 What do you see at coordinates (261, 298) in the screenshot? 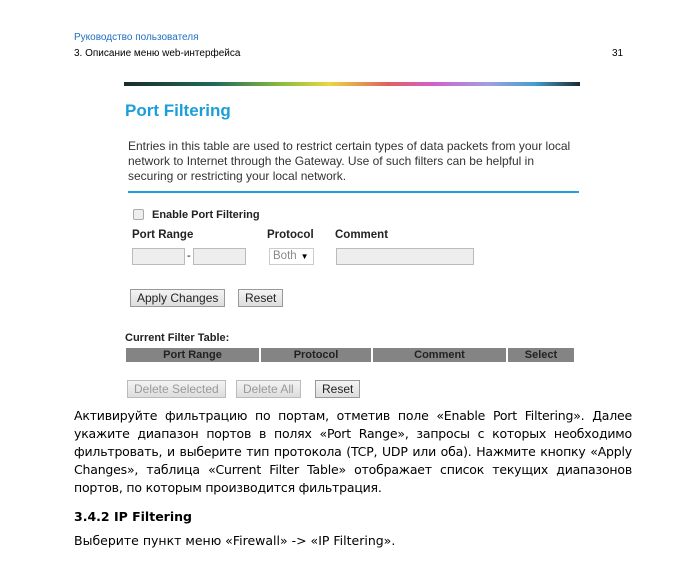
I see `reset-button: Reset` at bounding box center [261, 298].